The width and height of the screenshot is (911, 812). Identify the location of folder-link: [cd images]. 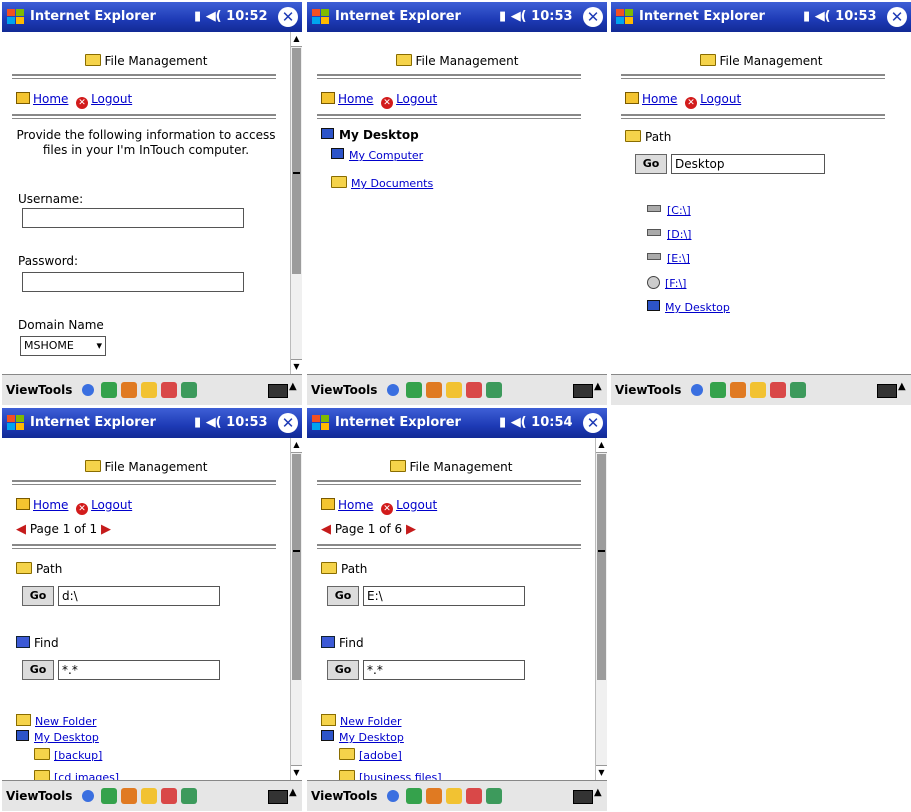
(86, 775).